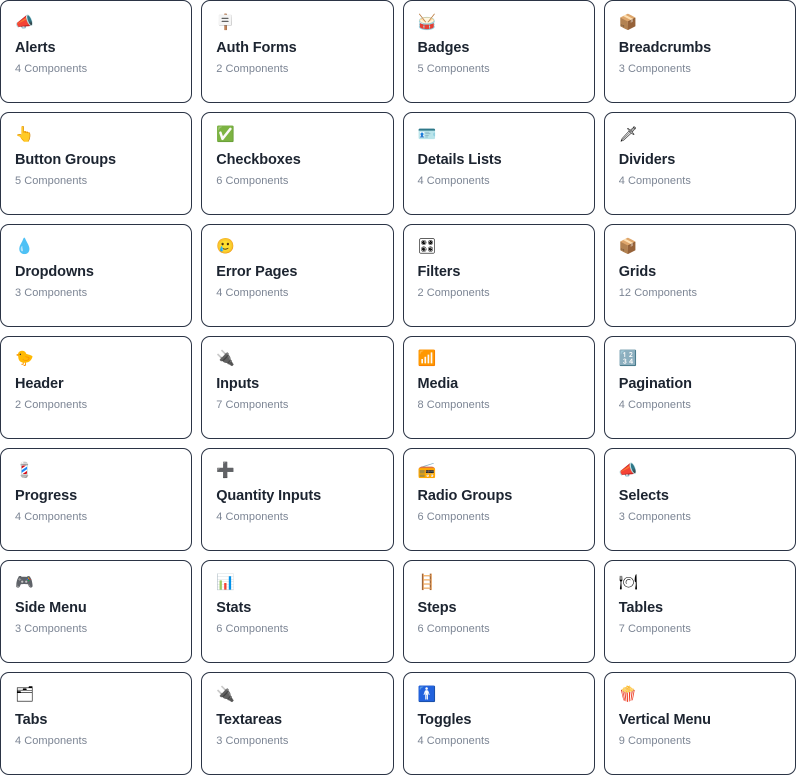 The width and height of the screenshot is (800, 775). I want to click on component-card-button-groups: 👆 Button Groups 5 Components, so click(96, 163).